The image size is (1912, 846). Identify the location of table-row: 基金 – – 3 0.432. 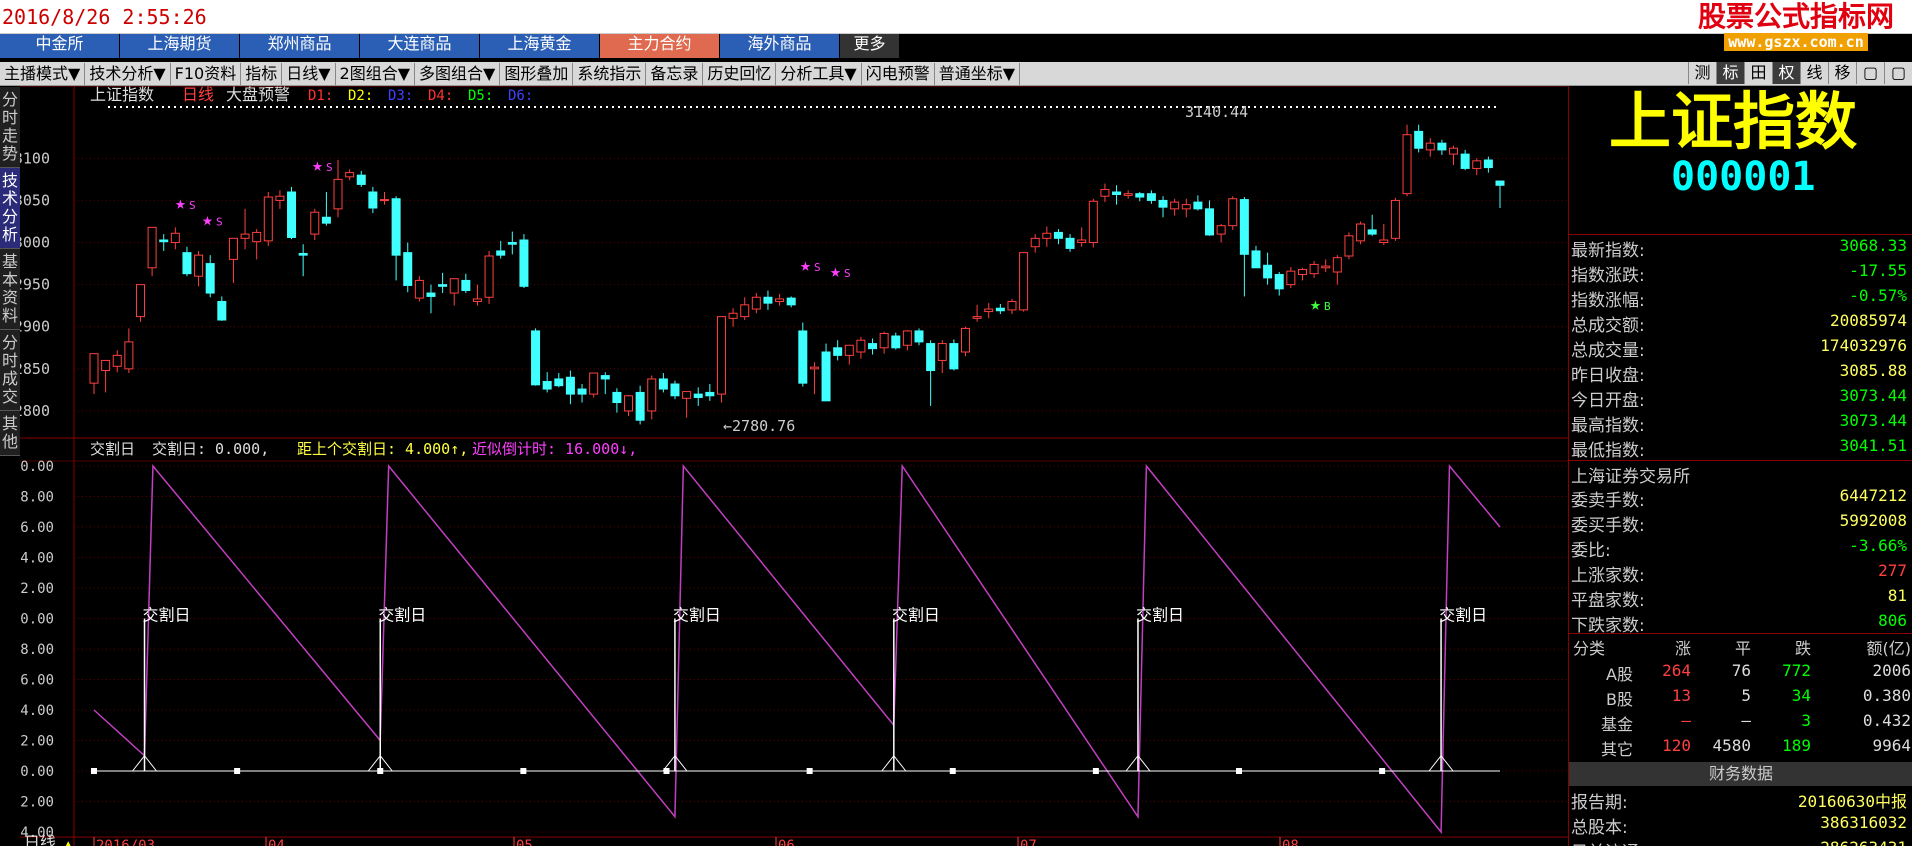
(1740, 723).